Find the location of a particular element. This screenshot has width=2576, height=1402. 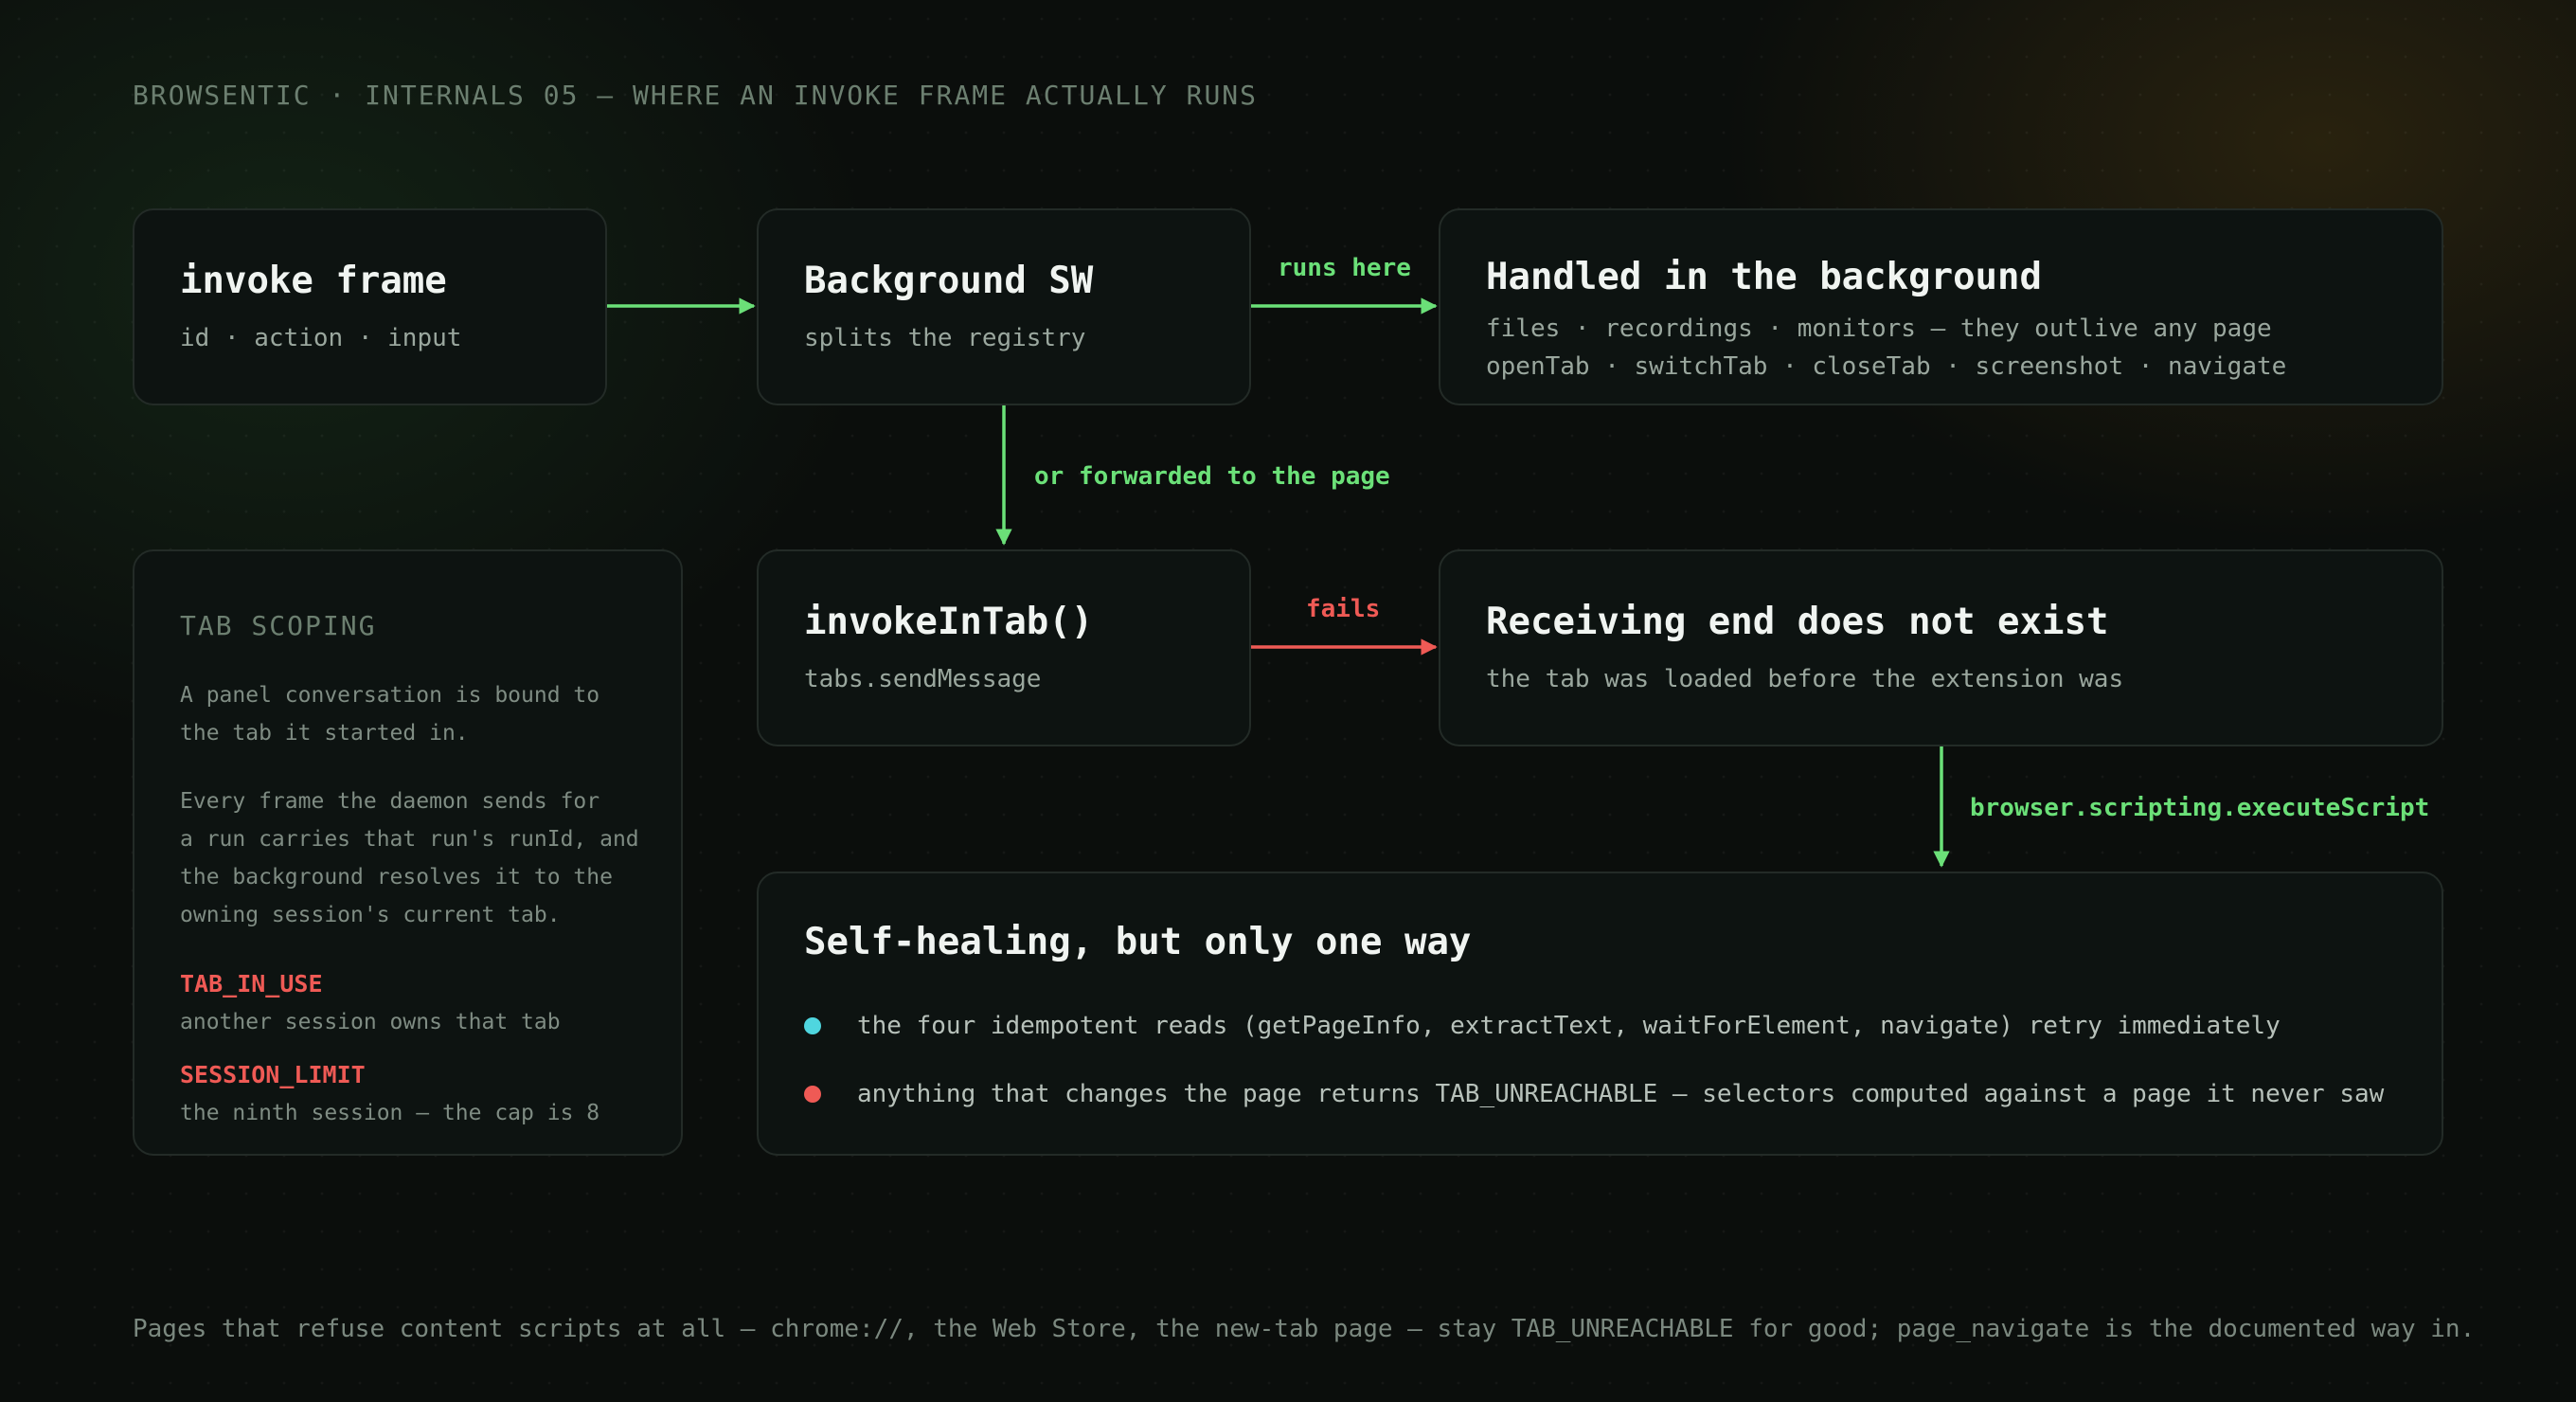

edge-label-execute-script: browser.scripting.executeScript is located at coordinates (2200, 808).